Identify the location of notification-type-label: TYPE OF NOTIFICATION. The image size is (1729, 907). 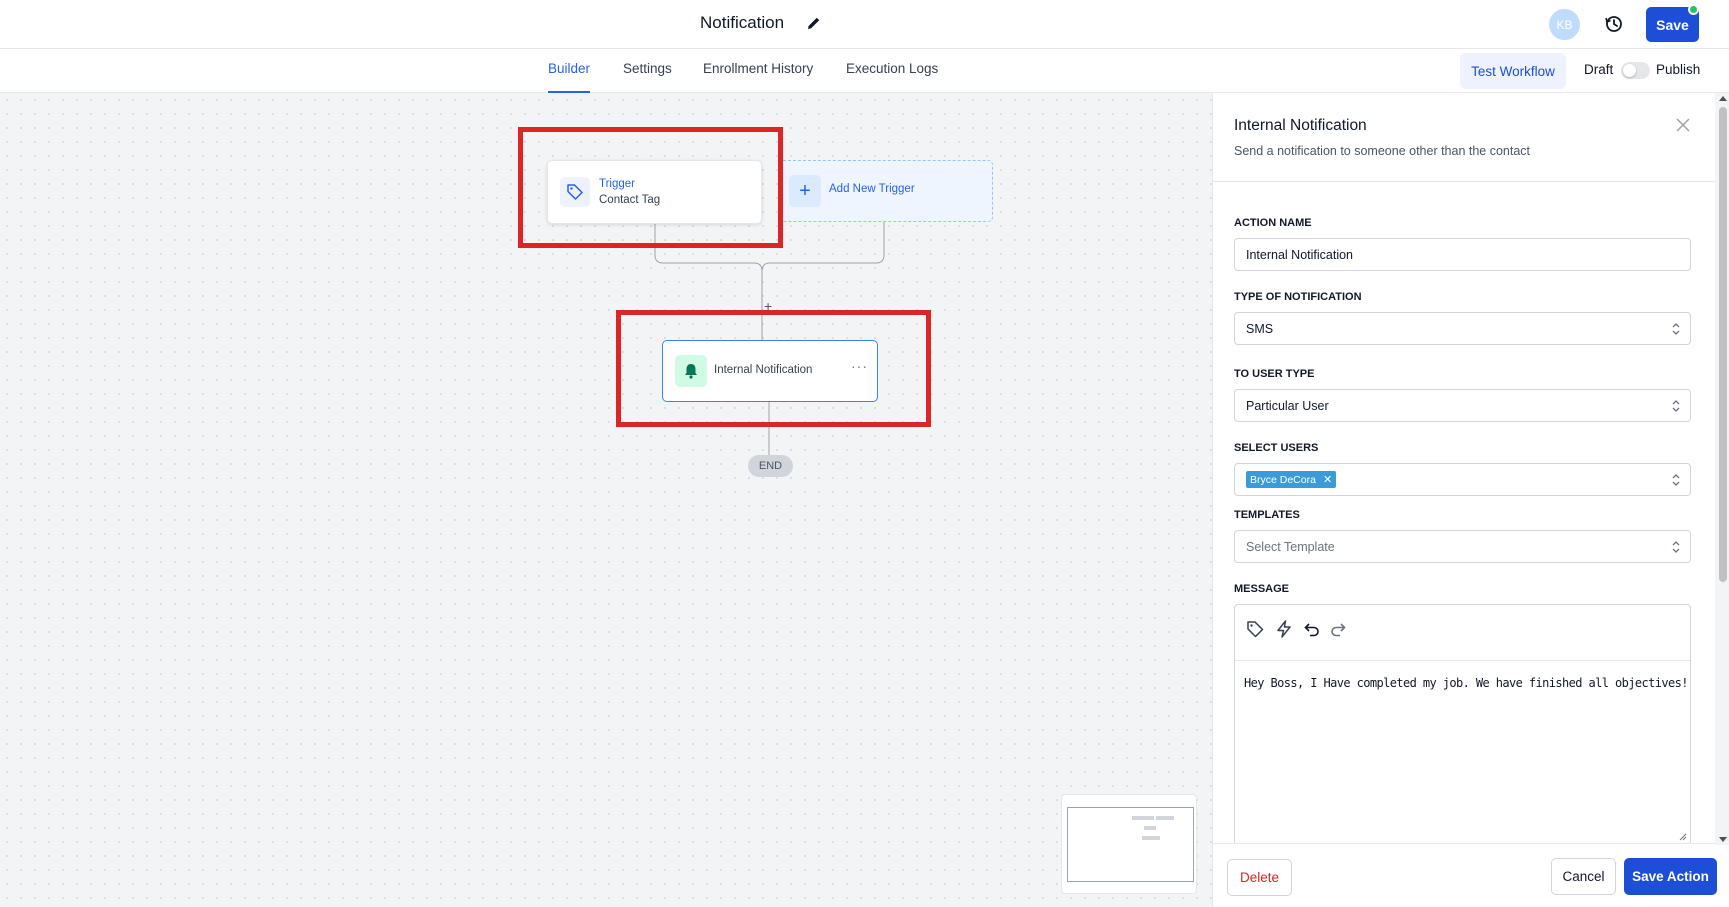
(1298, 297).